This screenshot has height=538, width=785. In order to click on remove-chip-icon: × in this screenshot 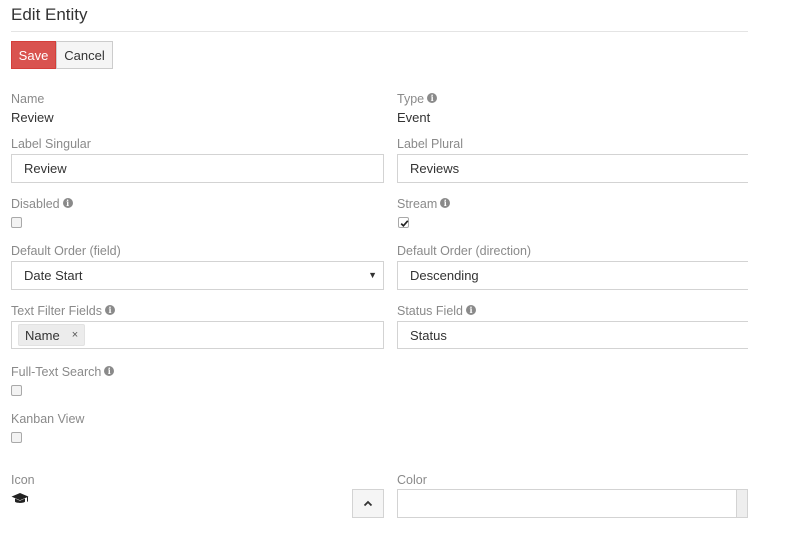, I will do `click(75, 335)`.